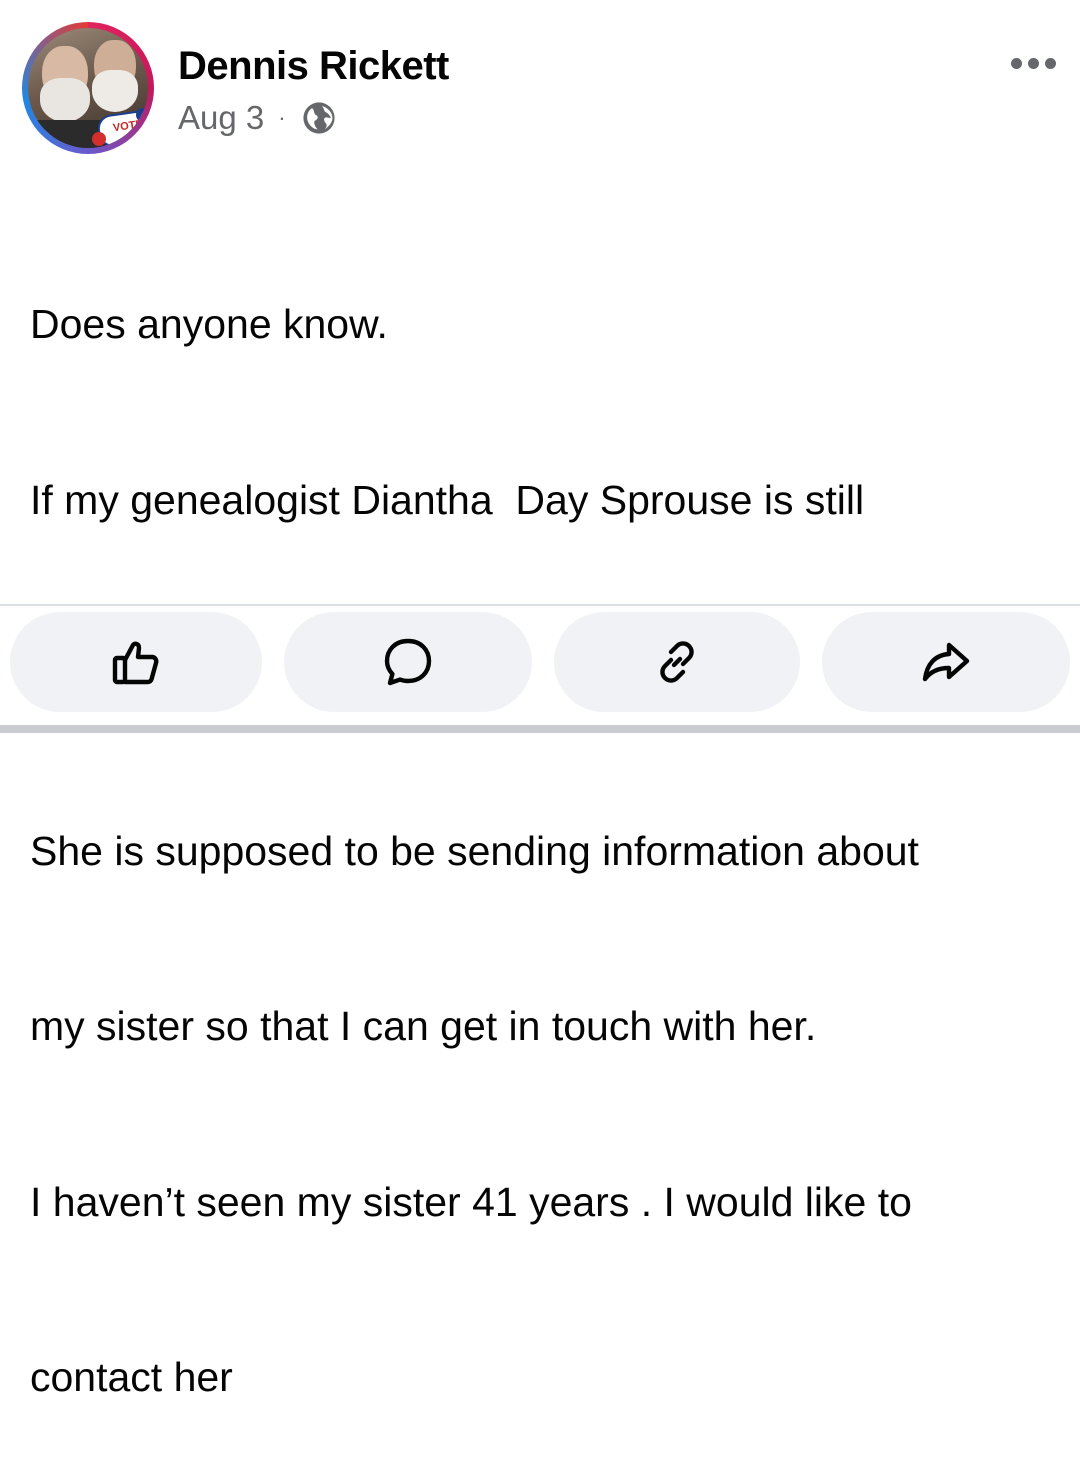 The image size is (1080, 1466). I want to click on share-button, so click(946, 662).